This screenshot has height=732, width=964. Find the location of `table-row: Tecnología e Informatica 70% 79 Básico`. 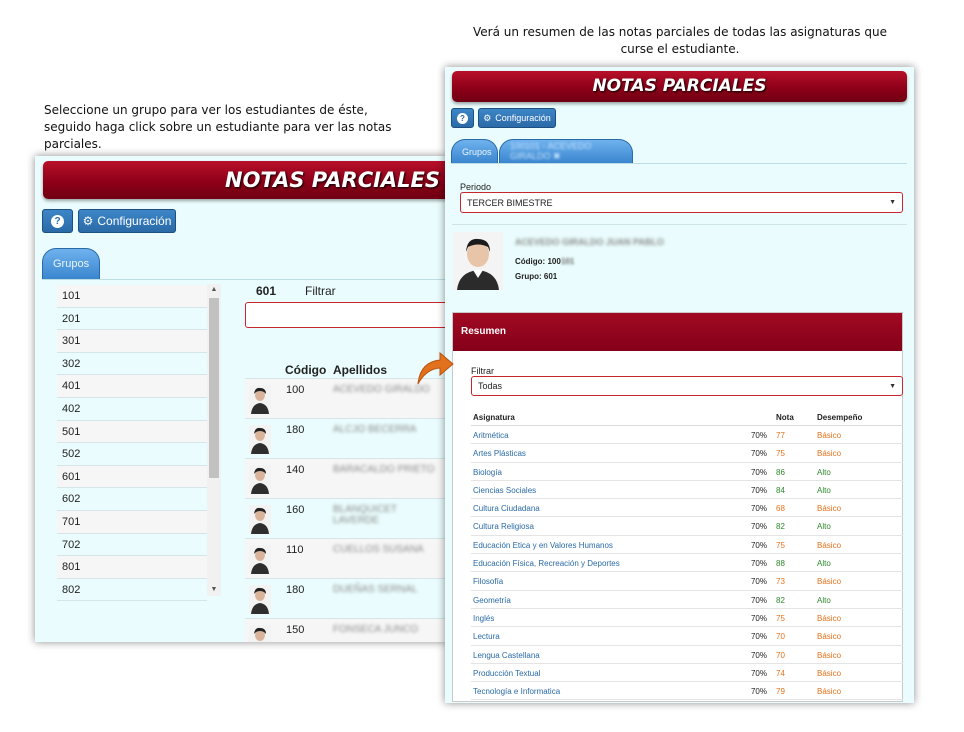

table-row: Tecnología e Informatica 70% 79 Básico is located at coordinates (687, 691).